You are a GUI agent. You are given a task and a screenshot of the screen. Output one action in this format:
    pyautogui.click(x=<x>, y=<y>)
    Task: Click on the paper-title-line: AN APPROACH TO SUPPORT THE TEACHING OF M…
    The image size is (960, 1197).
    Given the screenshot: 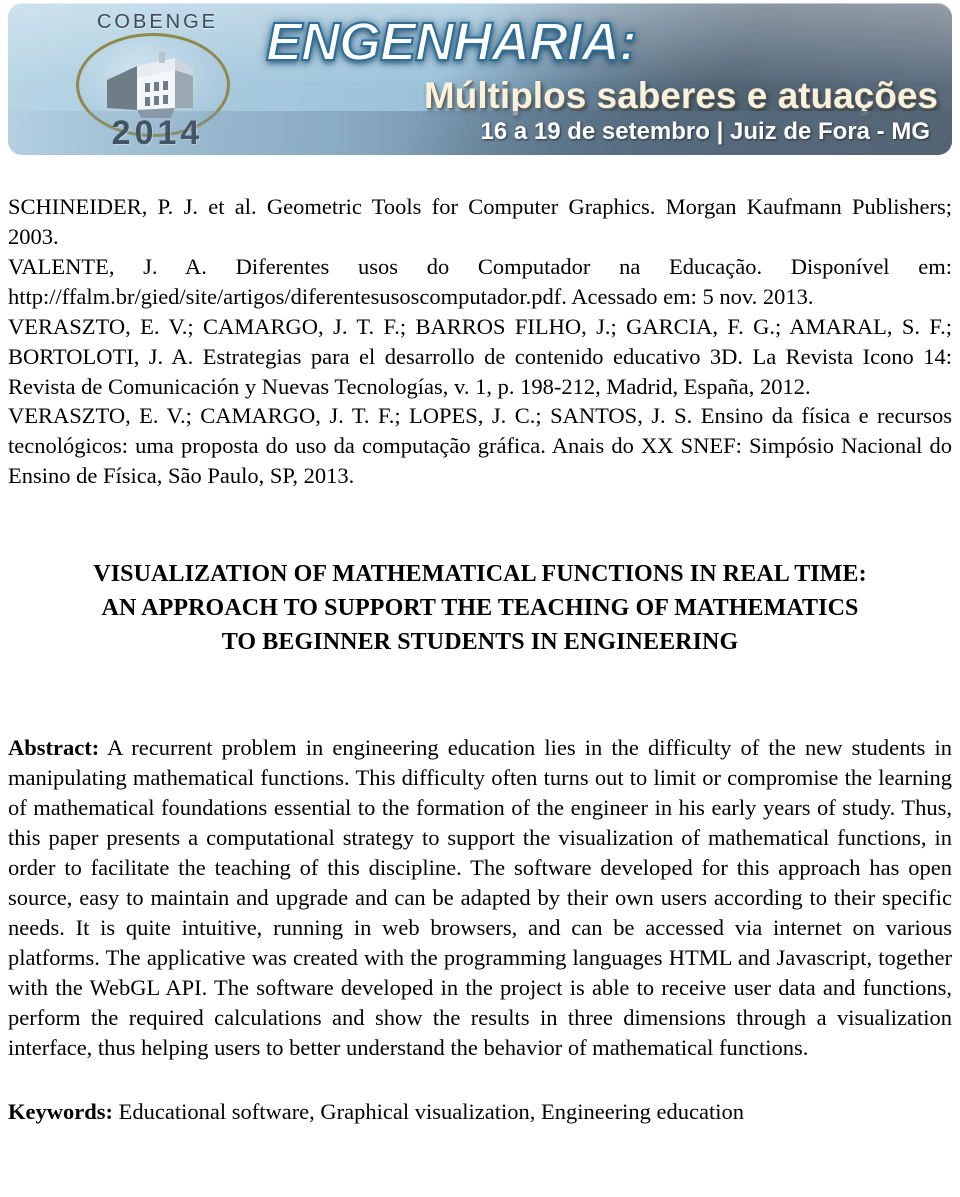 What is the action you would take?
    pyautogui.click(x=480, y=608)
    